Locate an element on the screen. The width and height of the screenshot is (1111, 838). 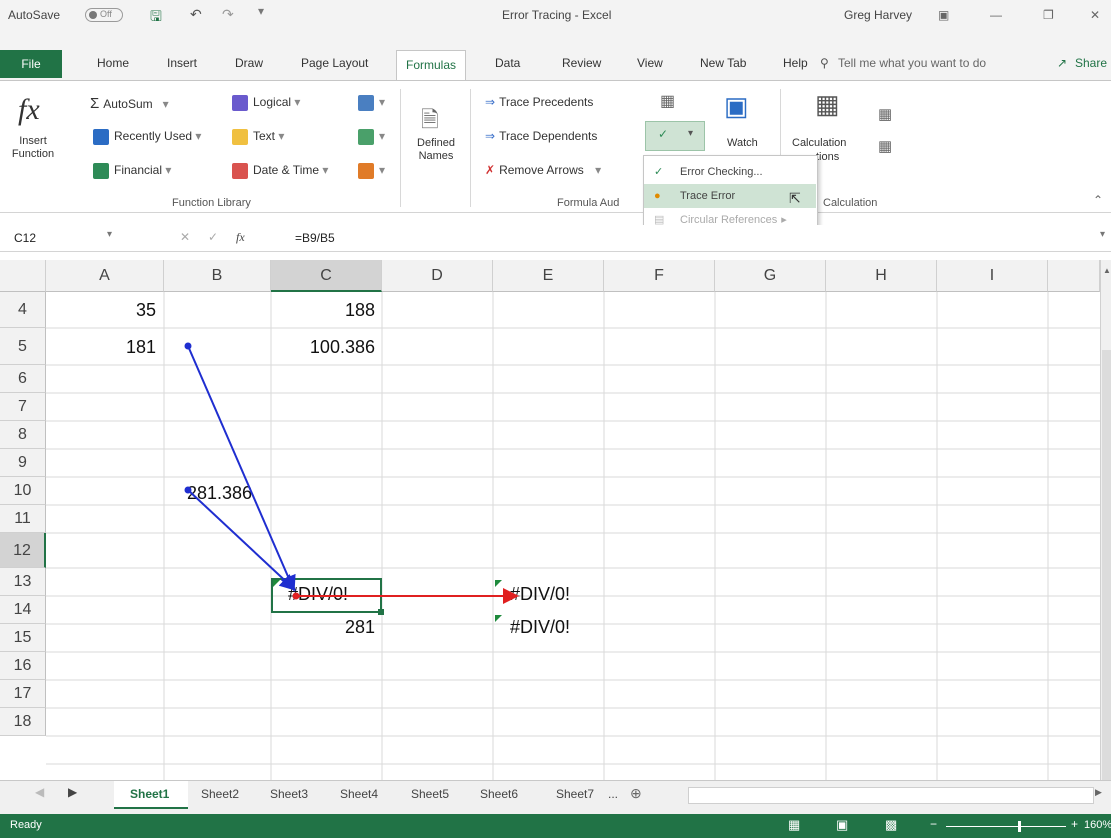
save-icon: 🖫 is located at coordinates (156, 18).